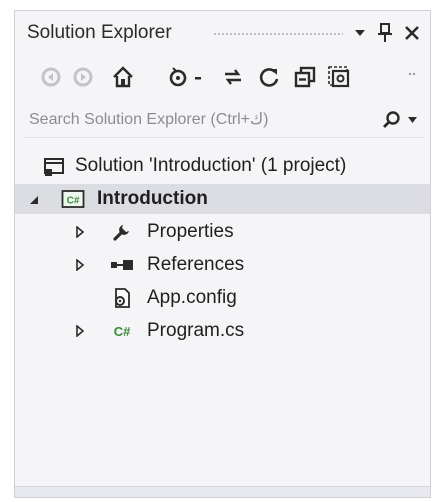  What do you see at coordinates (51, 77) in the screenshot?
I see `back-icon` at bounding box center [51, 77].